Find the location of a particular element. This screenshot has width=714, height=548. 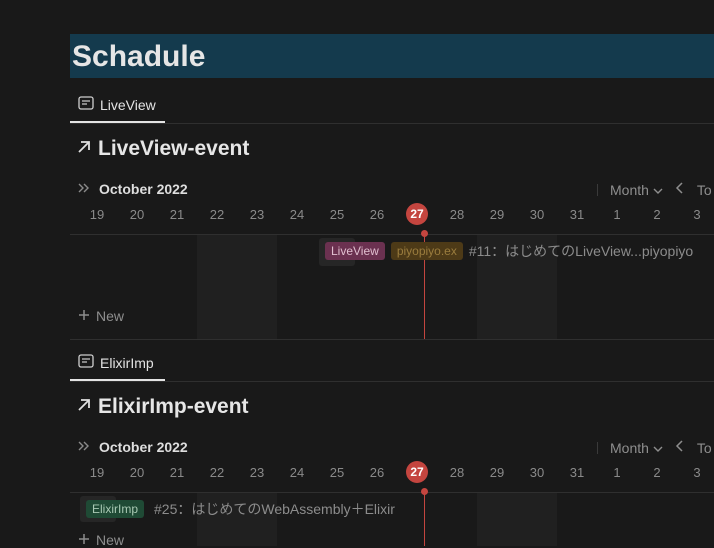

page-title: Schadule is located at coordinates (139, 56).